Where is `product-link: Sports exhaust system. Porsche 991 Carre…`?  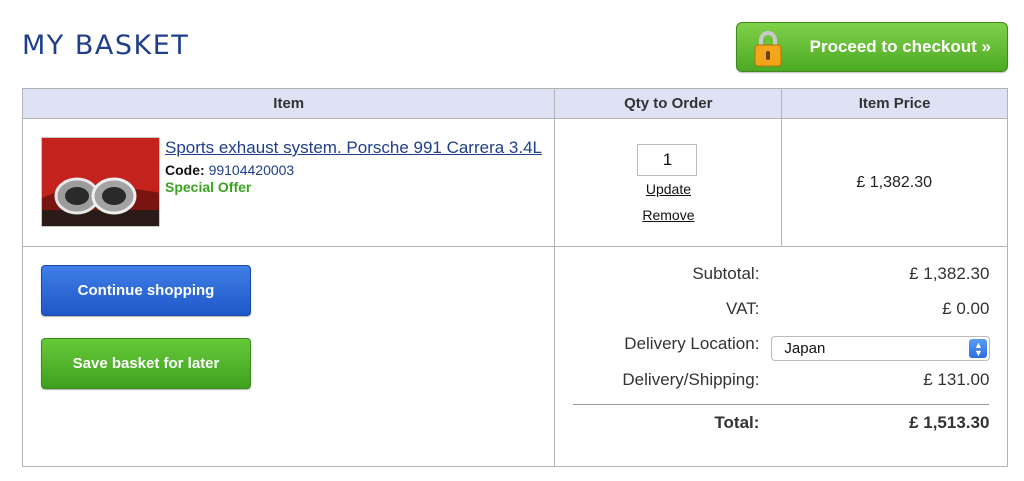
product-link: Sports exhaust system. Porsche 991 Carre… is located at coordinates (353, 147).